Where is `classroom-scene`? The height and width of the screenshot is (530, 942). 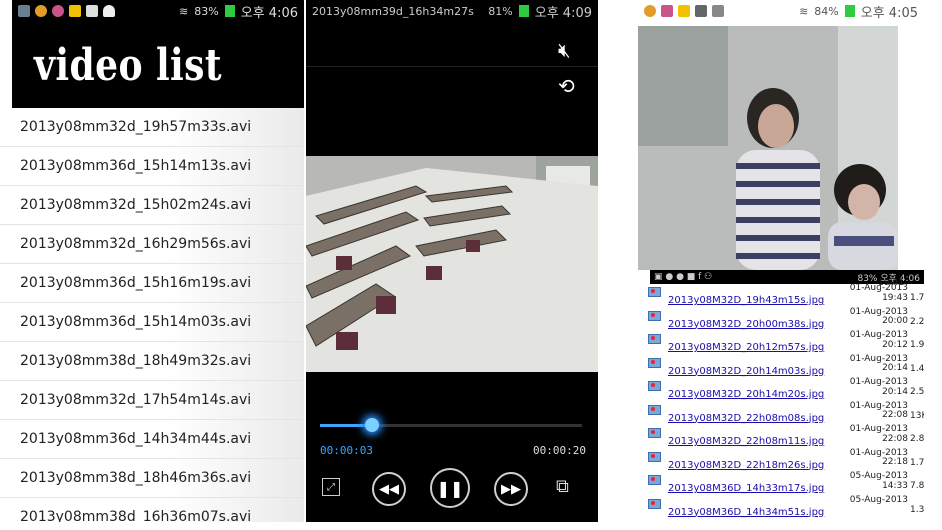
classroom-scene is located at coordinates (452, 264).